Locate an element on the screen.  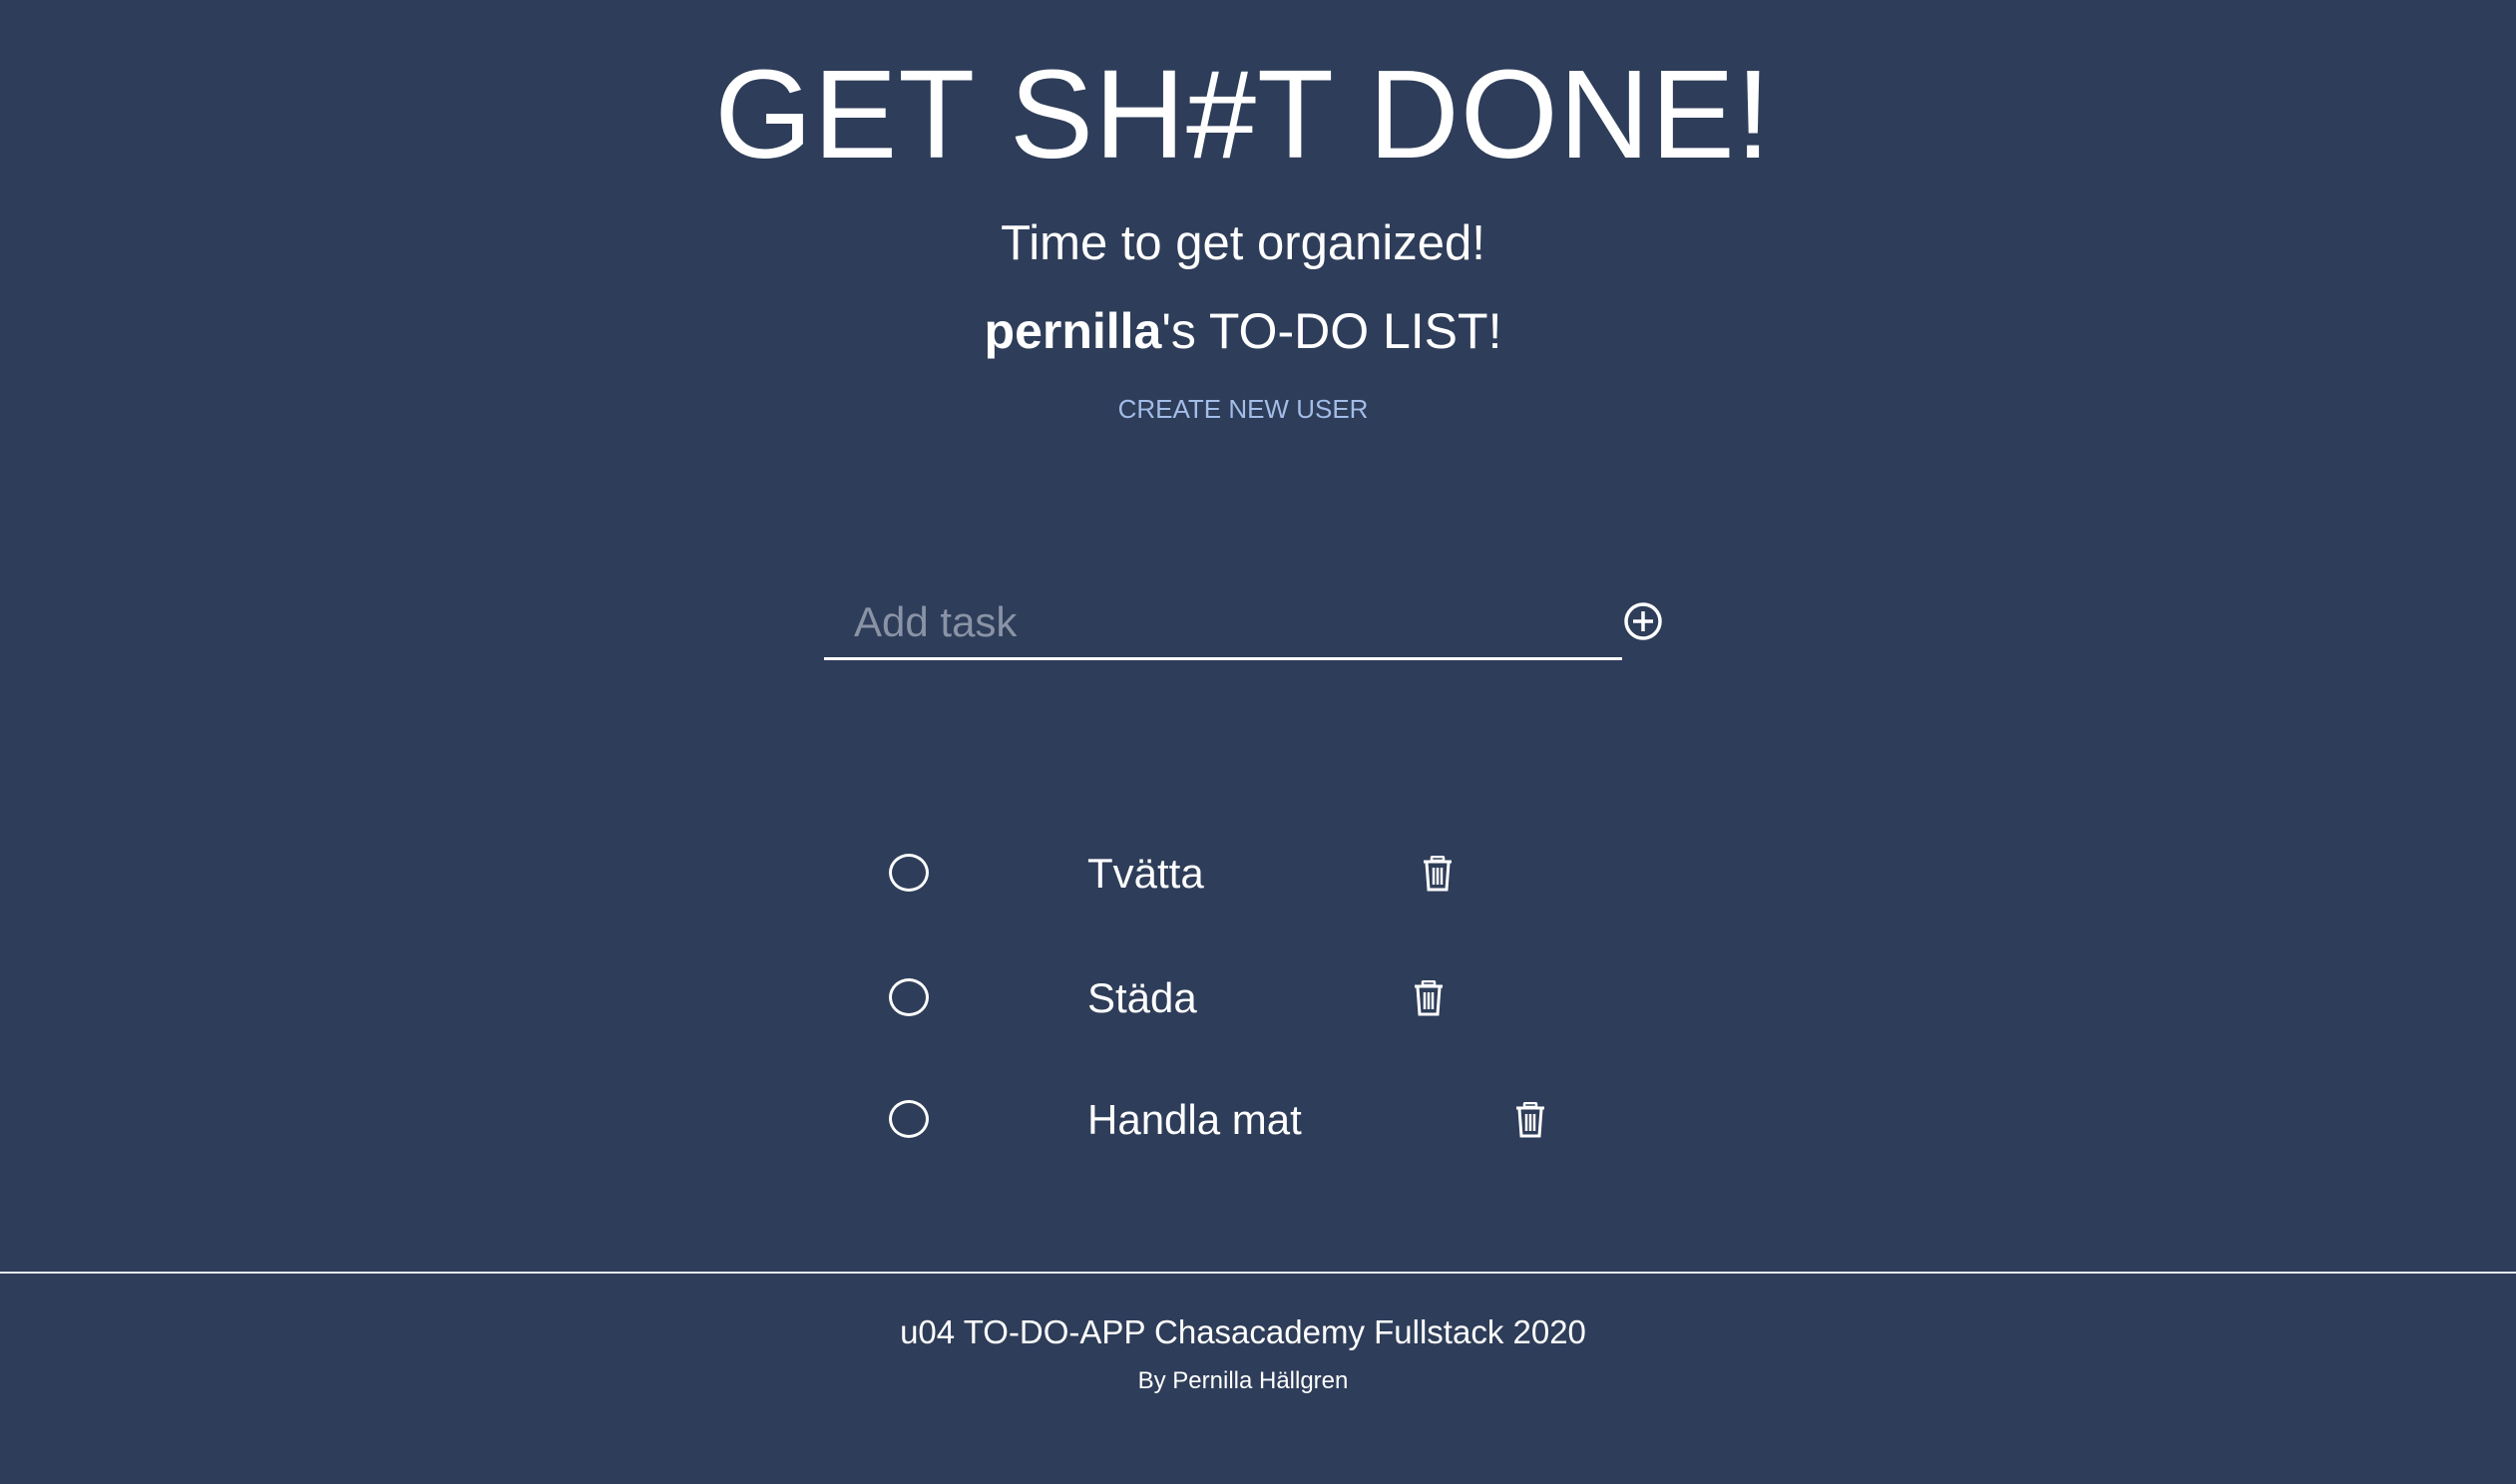
page-subtitle: Time to get organized! is located at coordinates (1243, 243).